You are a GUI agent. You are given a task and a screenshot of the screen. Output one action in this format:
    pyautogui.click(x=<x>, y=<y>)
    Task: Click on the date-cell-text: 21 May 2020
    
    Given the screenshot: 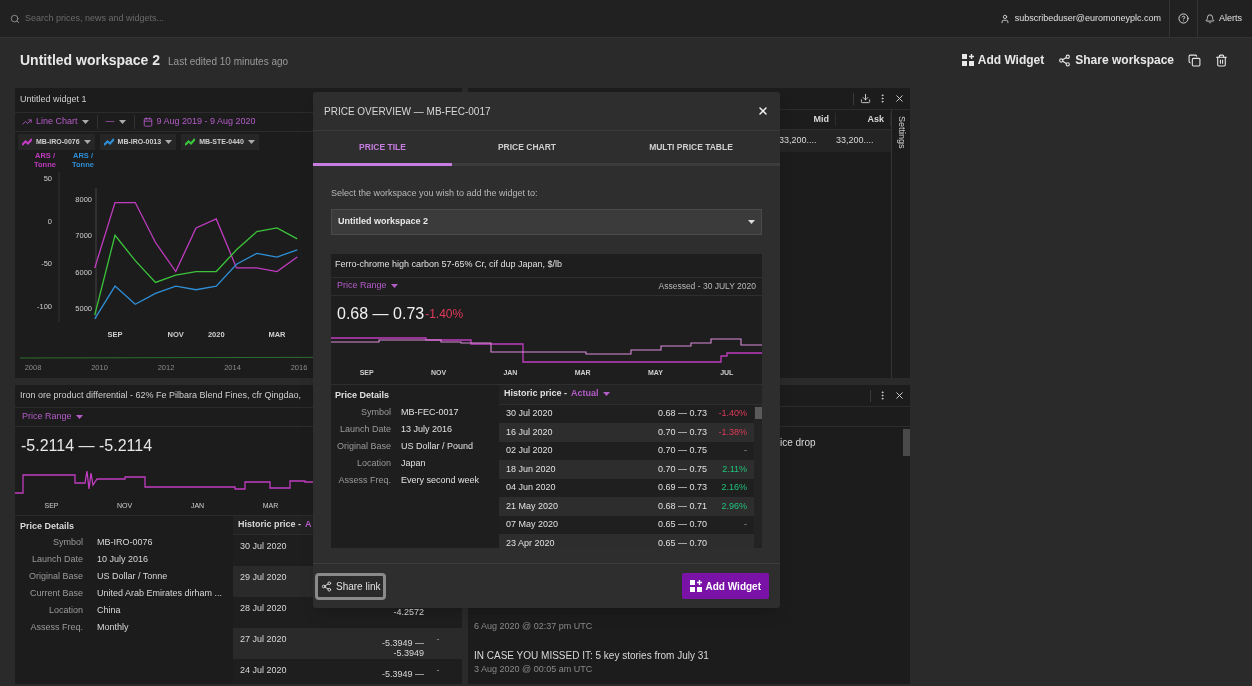 What is the action you would take?
    pyautogui.click(x=532, y=506)
    